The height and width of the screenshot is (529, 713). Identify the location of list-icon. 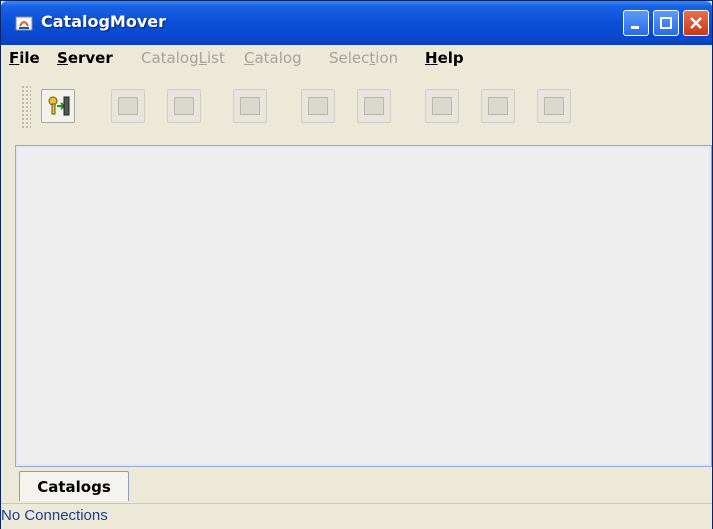
(442, 106).